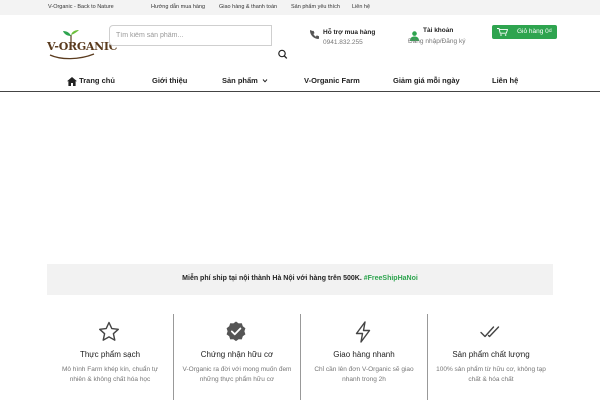 The image size is (600, 400). Describe the element at coordinates (72, 81) in the screenshot. I see `home-icon` at that location.